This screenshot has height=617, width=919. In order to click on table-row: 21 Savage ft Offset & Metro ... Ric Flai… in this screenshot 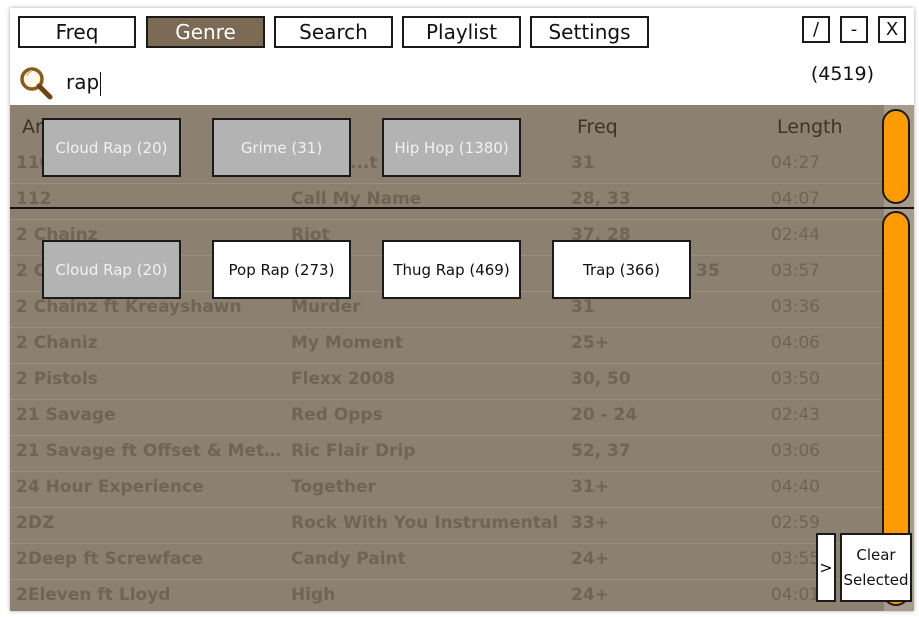, I will do `click(447, 453)`.